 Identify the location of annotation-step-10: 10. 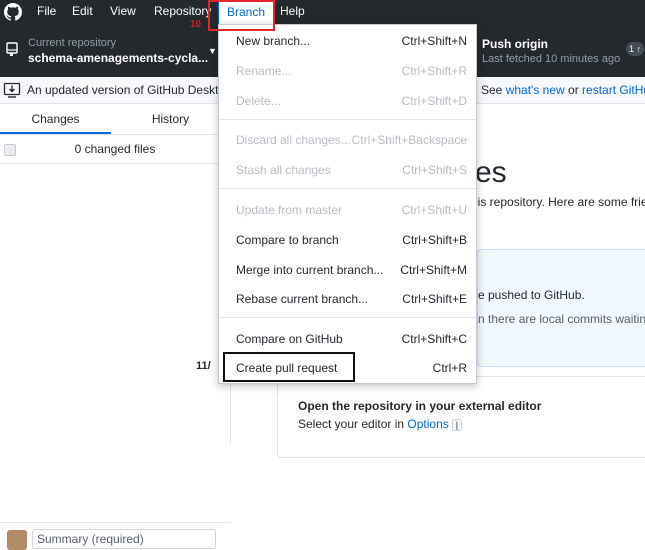
(196, 24).